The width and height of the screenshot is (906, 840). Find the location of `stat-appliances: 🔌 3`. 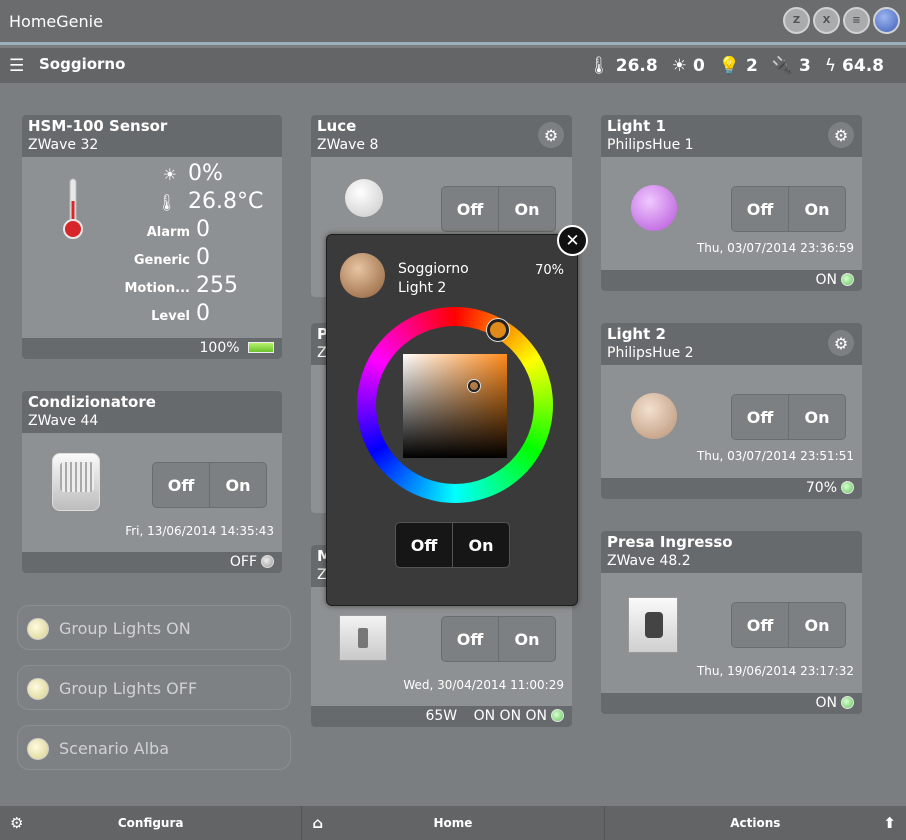

stat-appliances: 🔌 3 is located at coordinates (791, 66).